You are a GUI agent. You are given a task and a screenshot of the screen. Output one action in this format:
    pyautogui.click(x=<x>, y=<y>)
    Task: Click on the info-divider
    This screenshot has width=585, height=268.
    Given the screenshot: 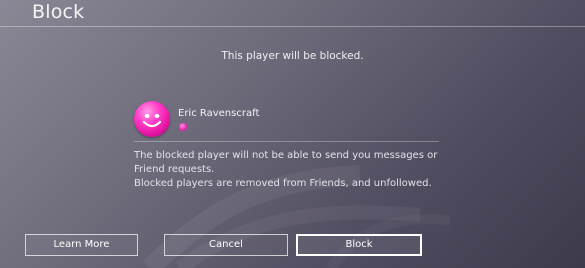 What is the action you would take?
    pyautogui.click(x=286, y=141)
    